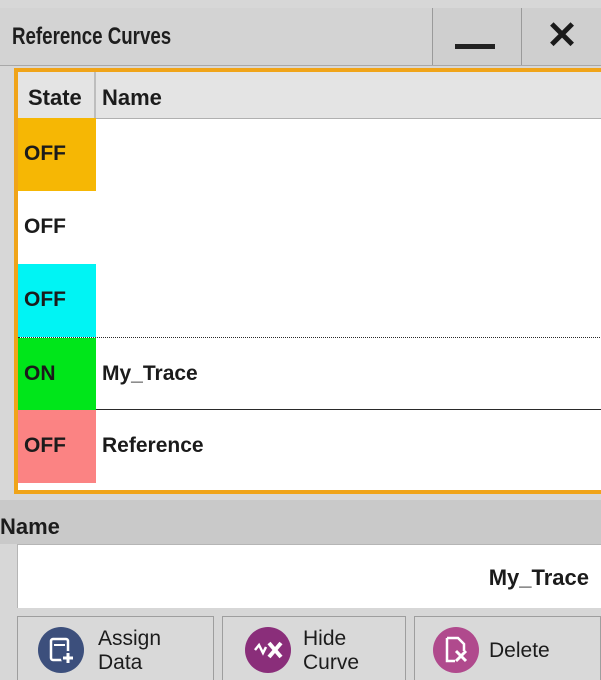  Describe the element at coordinates (92, 36) in the screenshot. I see `window-title: Reference Curves` at that location.